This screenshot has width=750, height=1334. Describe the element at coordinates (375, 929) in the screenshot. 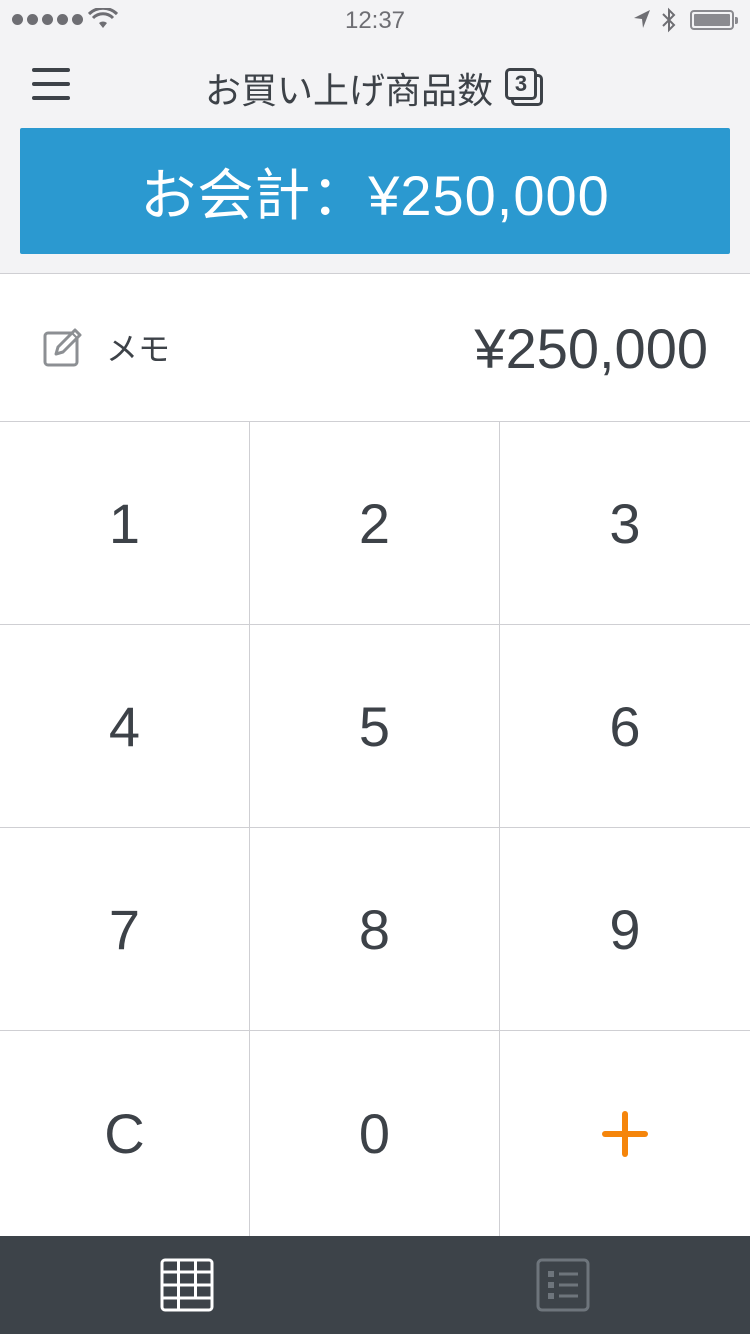

I see `key-8: 8` at that location.